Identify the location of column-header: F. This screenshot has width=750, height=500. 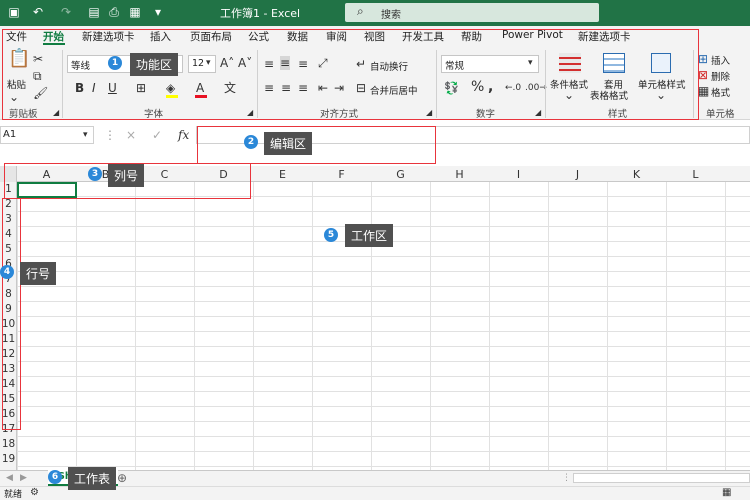
(341, 174).